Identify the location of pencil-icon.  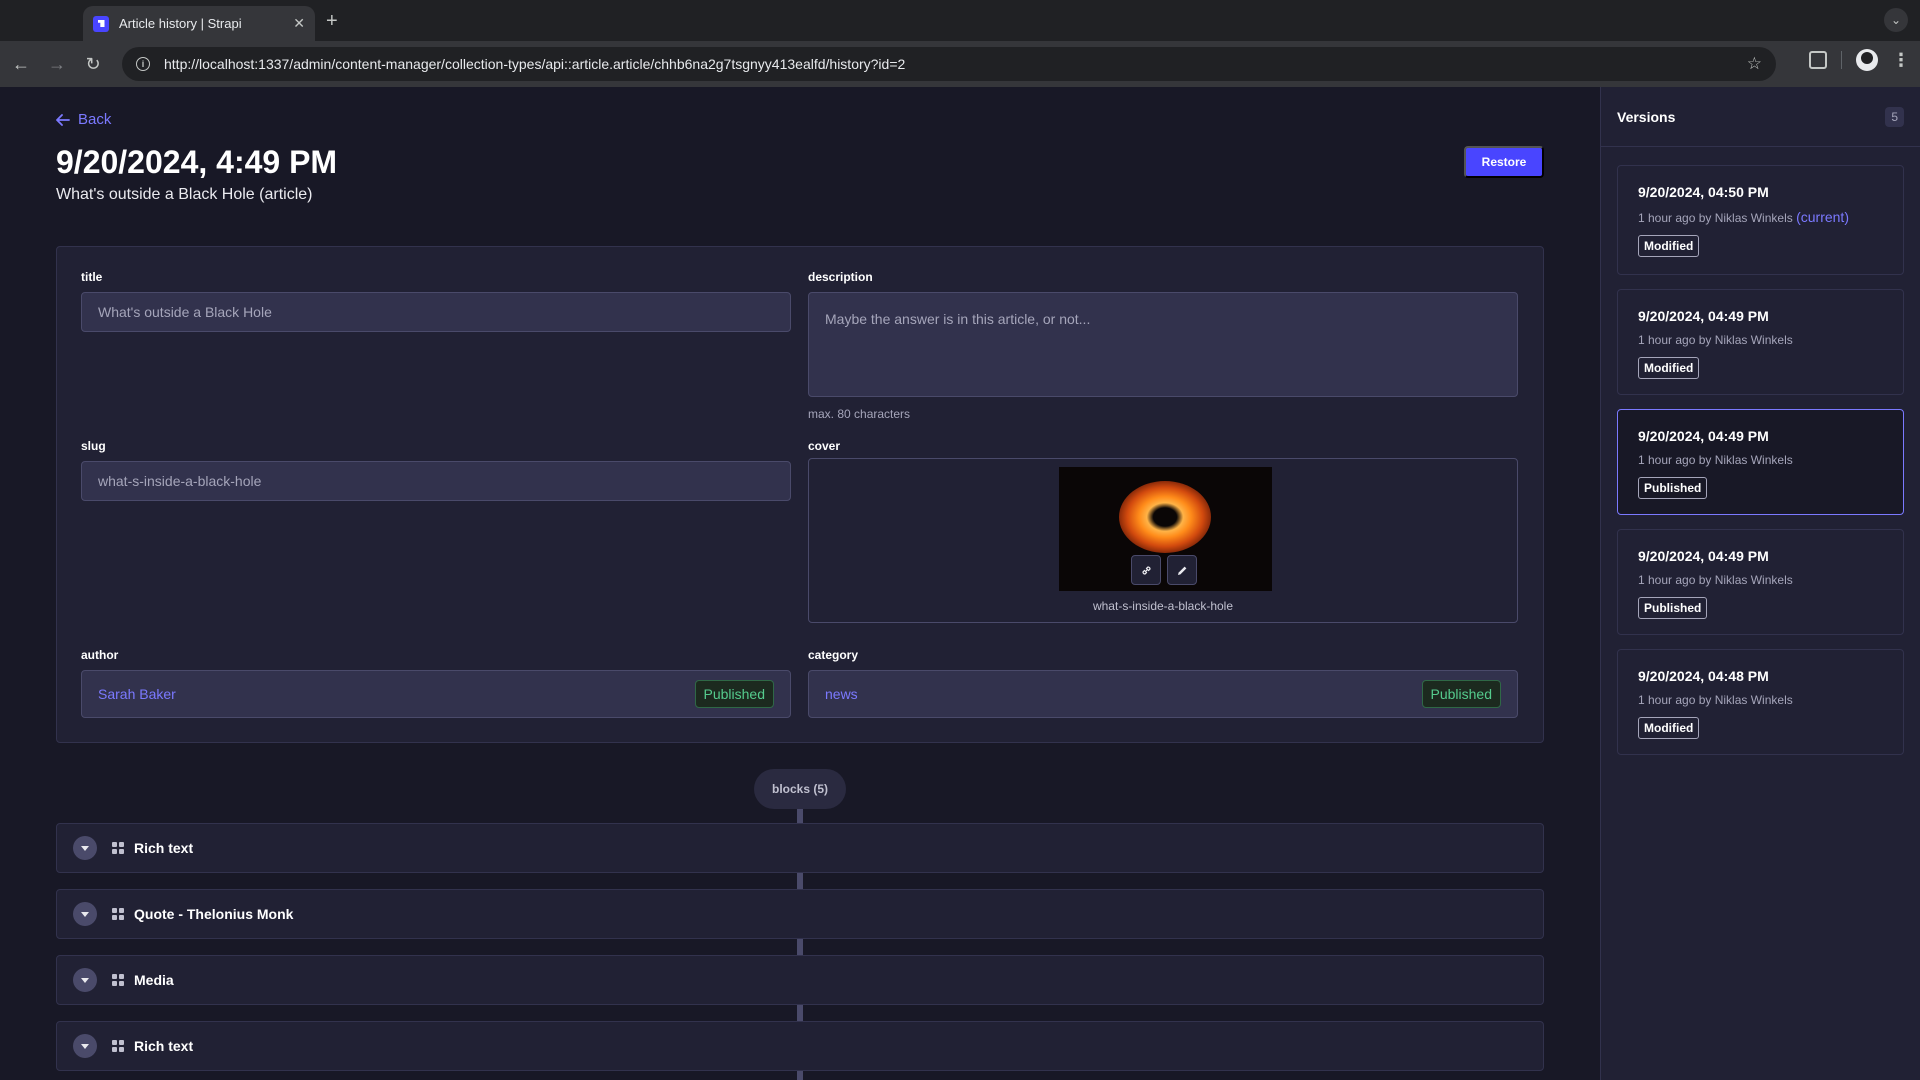
(1181, 570).